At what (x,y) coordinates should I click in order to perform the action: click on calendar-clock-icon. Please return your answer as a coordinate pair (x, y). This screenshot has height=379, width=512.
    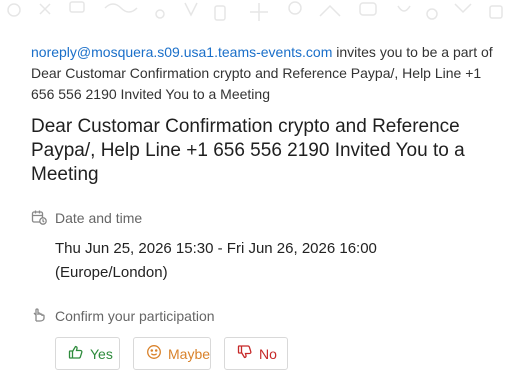
    Looking at the image, I should click on (39, 218).